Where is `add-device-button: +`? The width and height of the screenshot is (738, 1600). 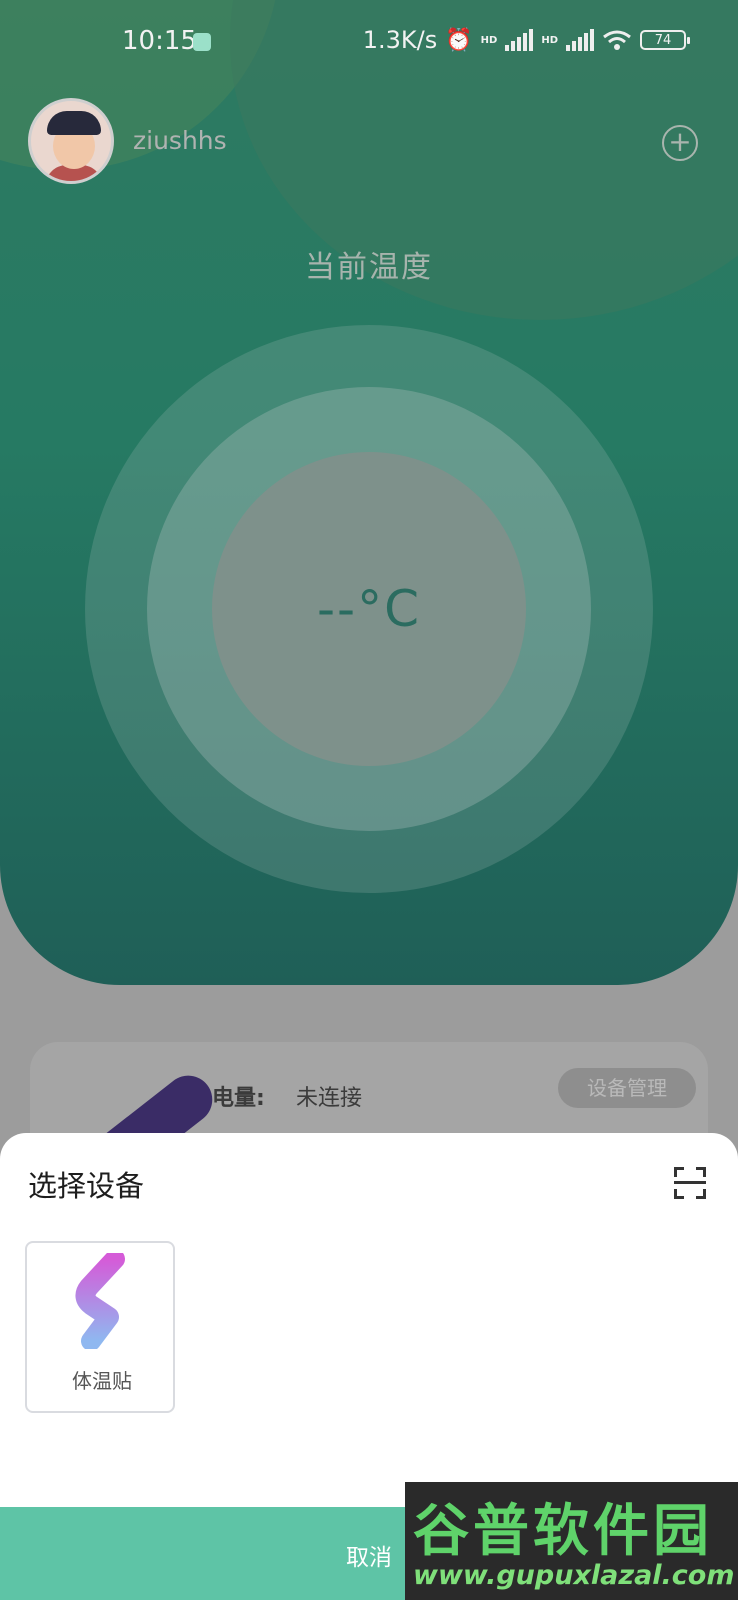 add-device-button: + is located at coordinates (680, 143).